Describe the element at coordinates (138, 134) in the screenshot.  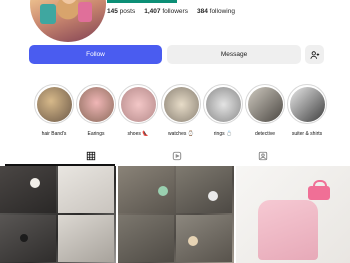
I see `highlight-label: shoes 👠` at that location.